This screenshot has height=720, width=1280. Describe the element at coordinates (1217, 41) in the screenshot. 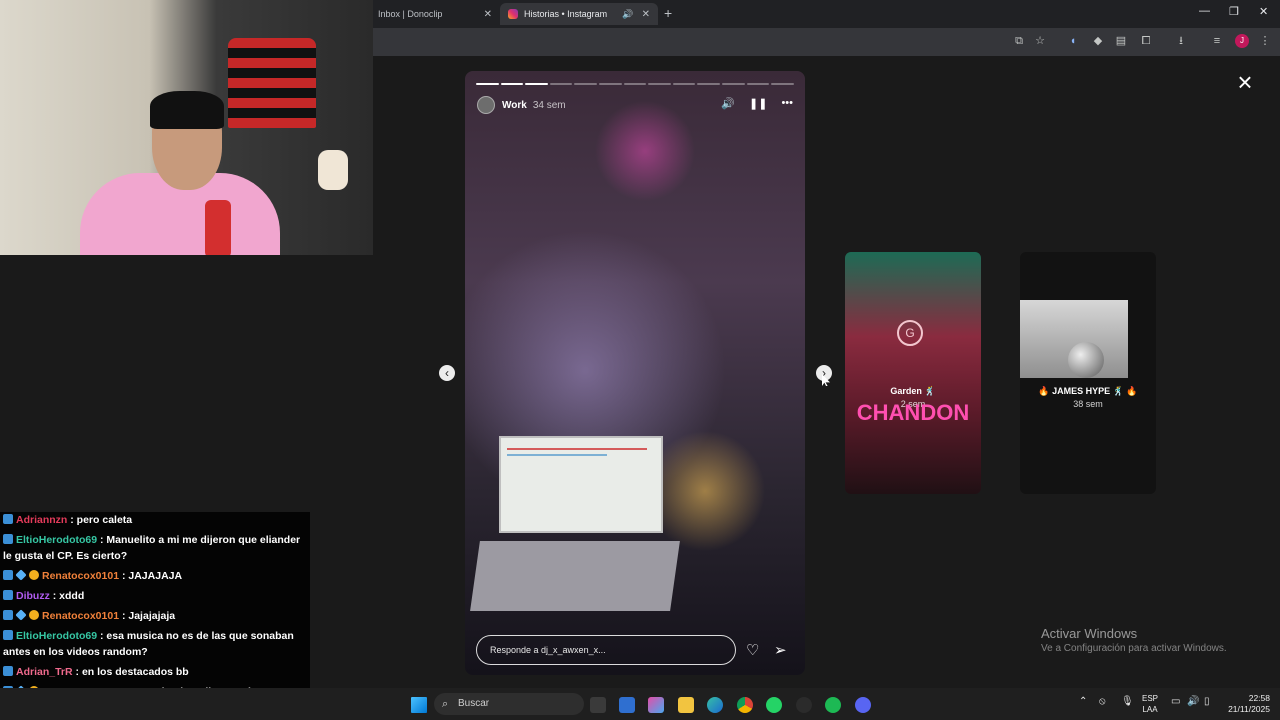

I see `media-controls-icon: ≡` at that location.